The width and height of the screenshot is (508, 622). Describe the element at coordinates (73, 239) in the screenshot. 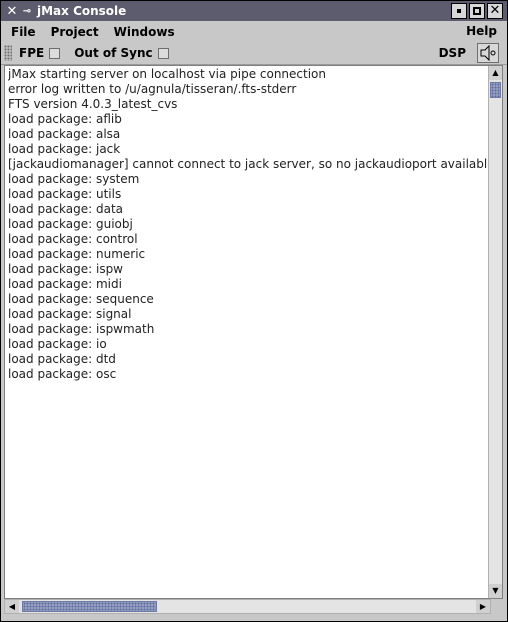

I see `console-line: load package: control` at that location.